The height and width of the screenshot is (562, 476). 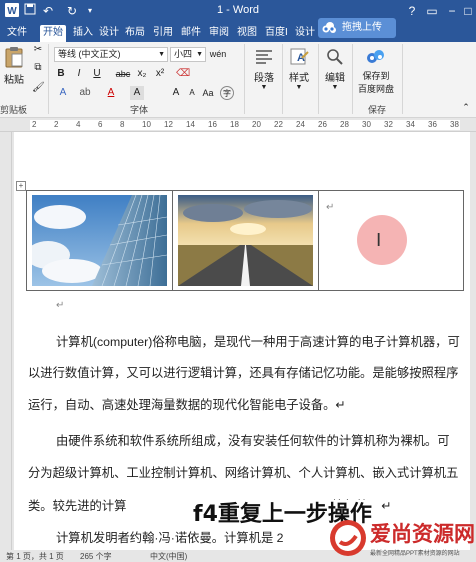 I want to click on font-size-select: 小四 ▼, so click(x=188, y=54).